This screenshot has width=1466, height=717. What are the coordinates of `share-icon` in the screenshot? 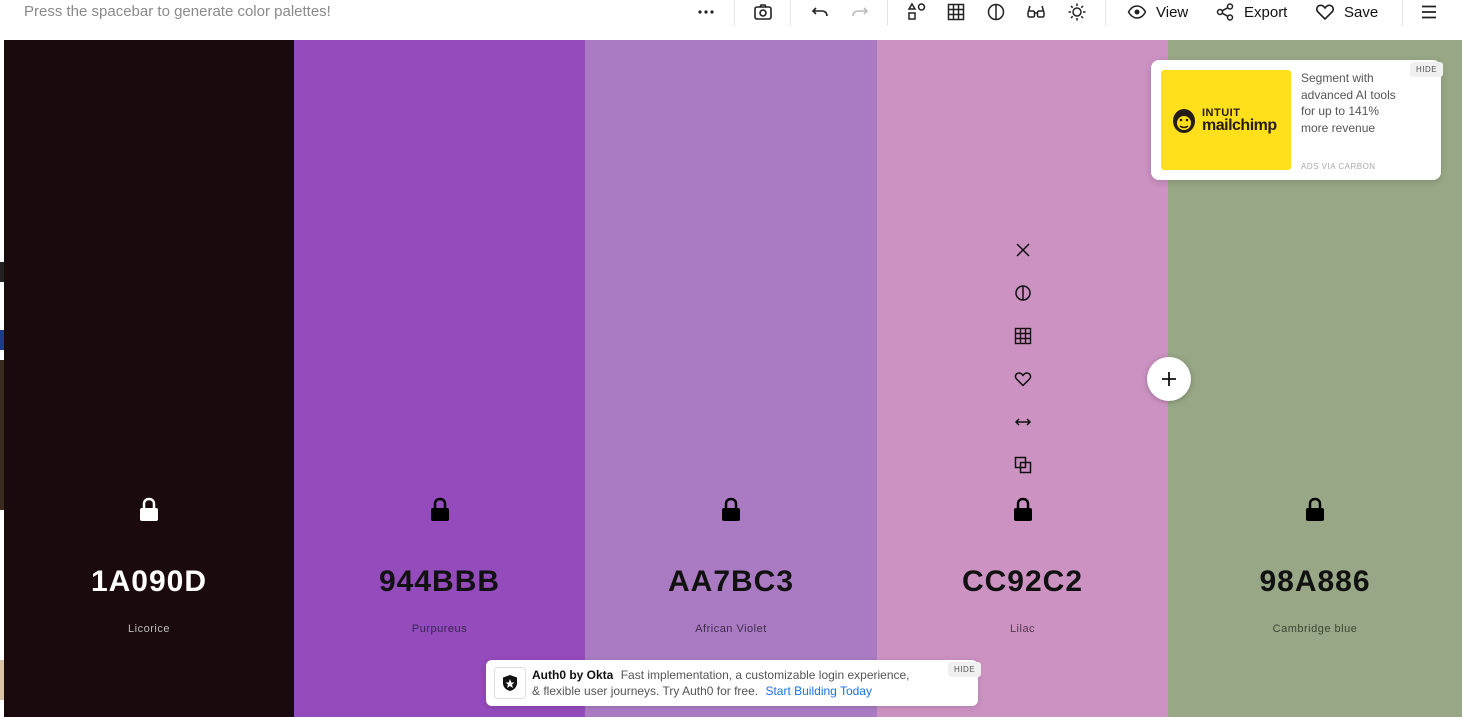 It's located at (1225, 12).